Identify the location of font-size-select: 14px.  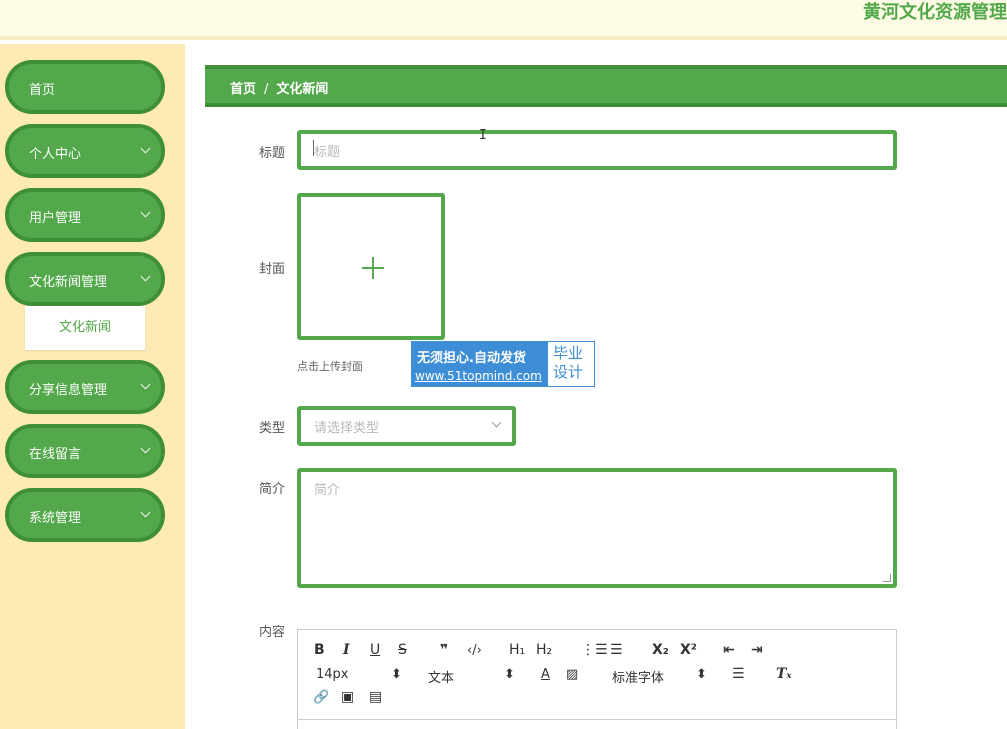
(332, 674).